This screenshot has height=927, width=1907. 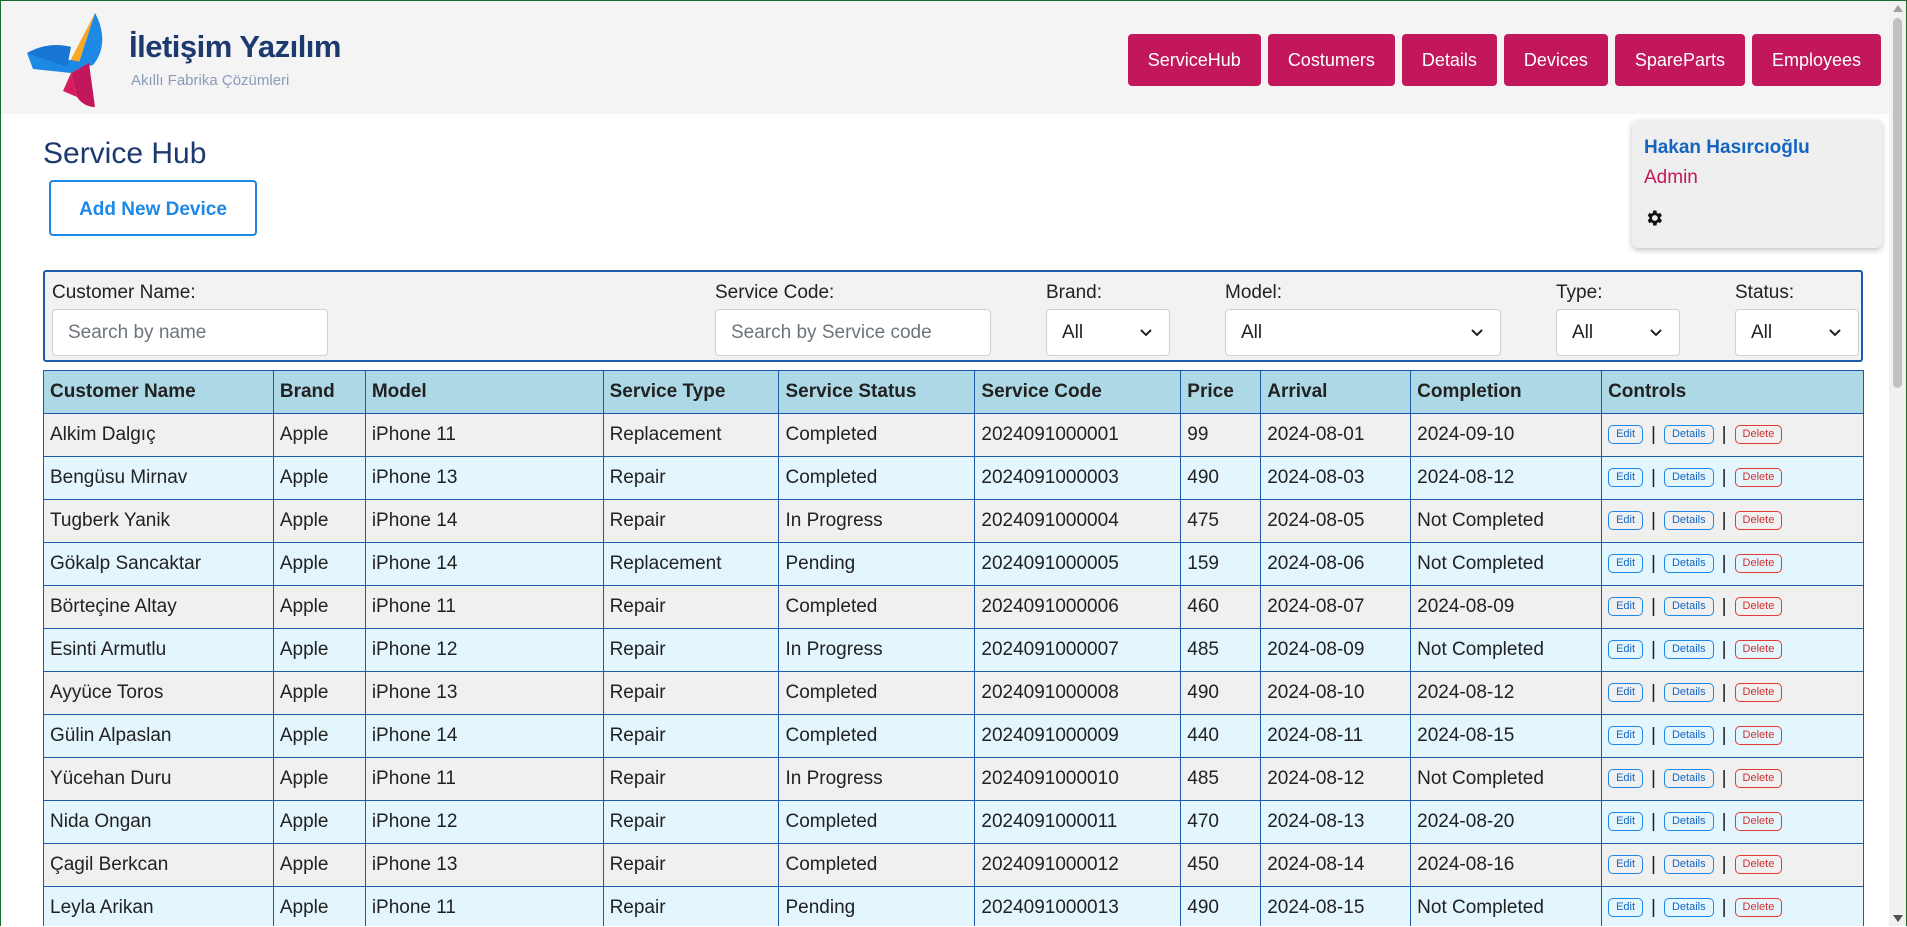 What do you see at coordinates (319, 392) in the screenshot?
I see `column-header: Brand` at bounding box center [319, 392].